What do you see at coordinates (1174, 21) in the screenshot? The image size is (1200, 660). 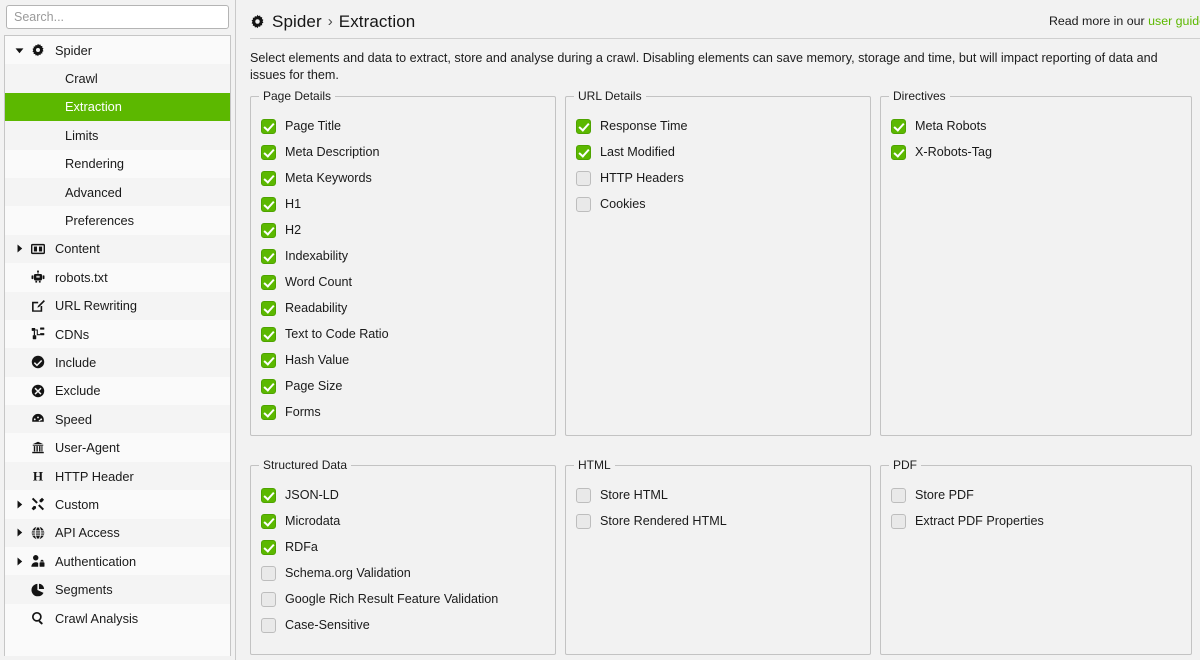 I see `user-guide-link: user guide` at bounding box center [1174, 21].